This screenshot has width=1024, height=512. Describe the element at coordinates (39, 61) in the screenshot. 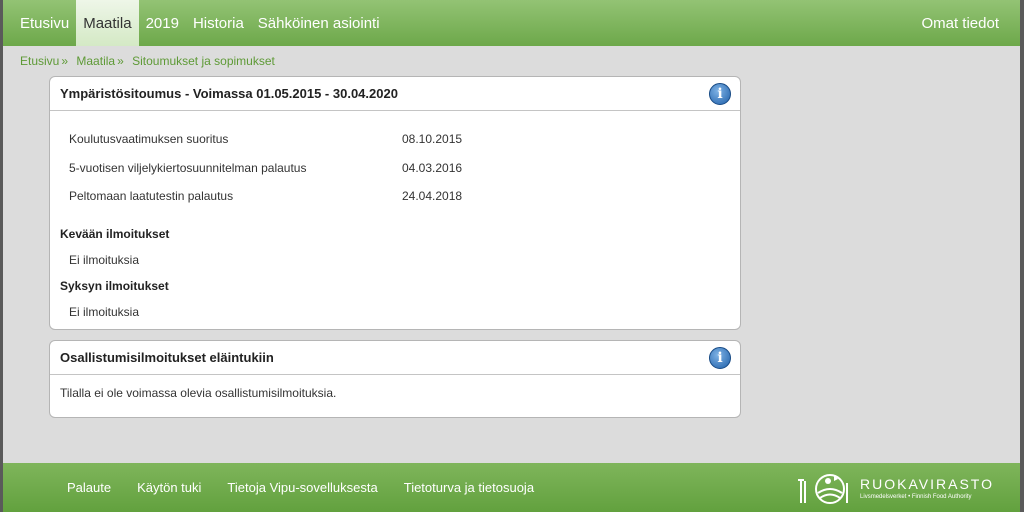

I see `breadcrumb-etusivu: Etusivu` at that location.